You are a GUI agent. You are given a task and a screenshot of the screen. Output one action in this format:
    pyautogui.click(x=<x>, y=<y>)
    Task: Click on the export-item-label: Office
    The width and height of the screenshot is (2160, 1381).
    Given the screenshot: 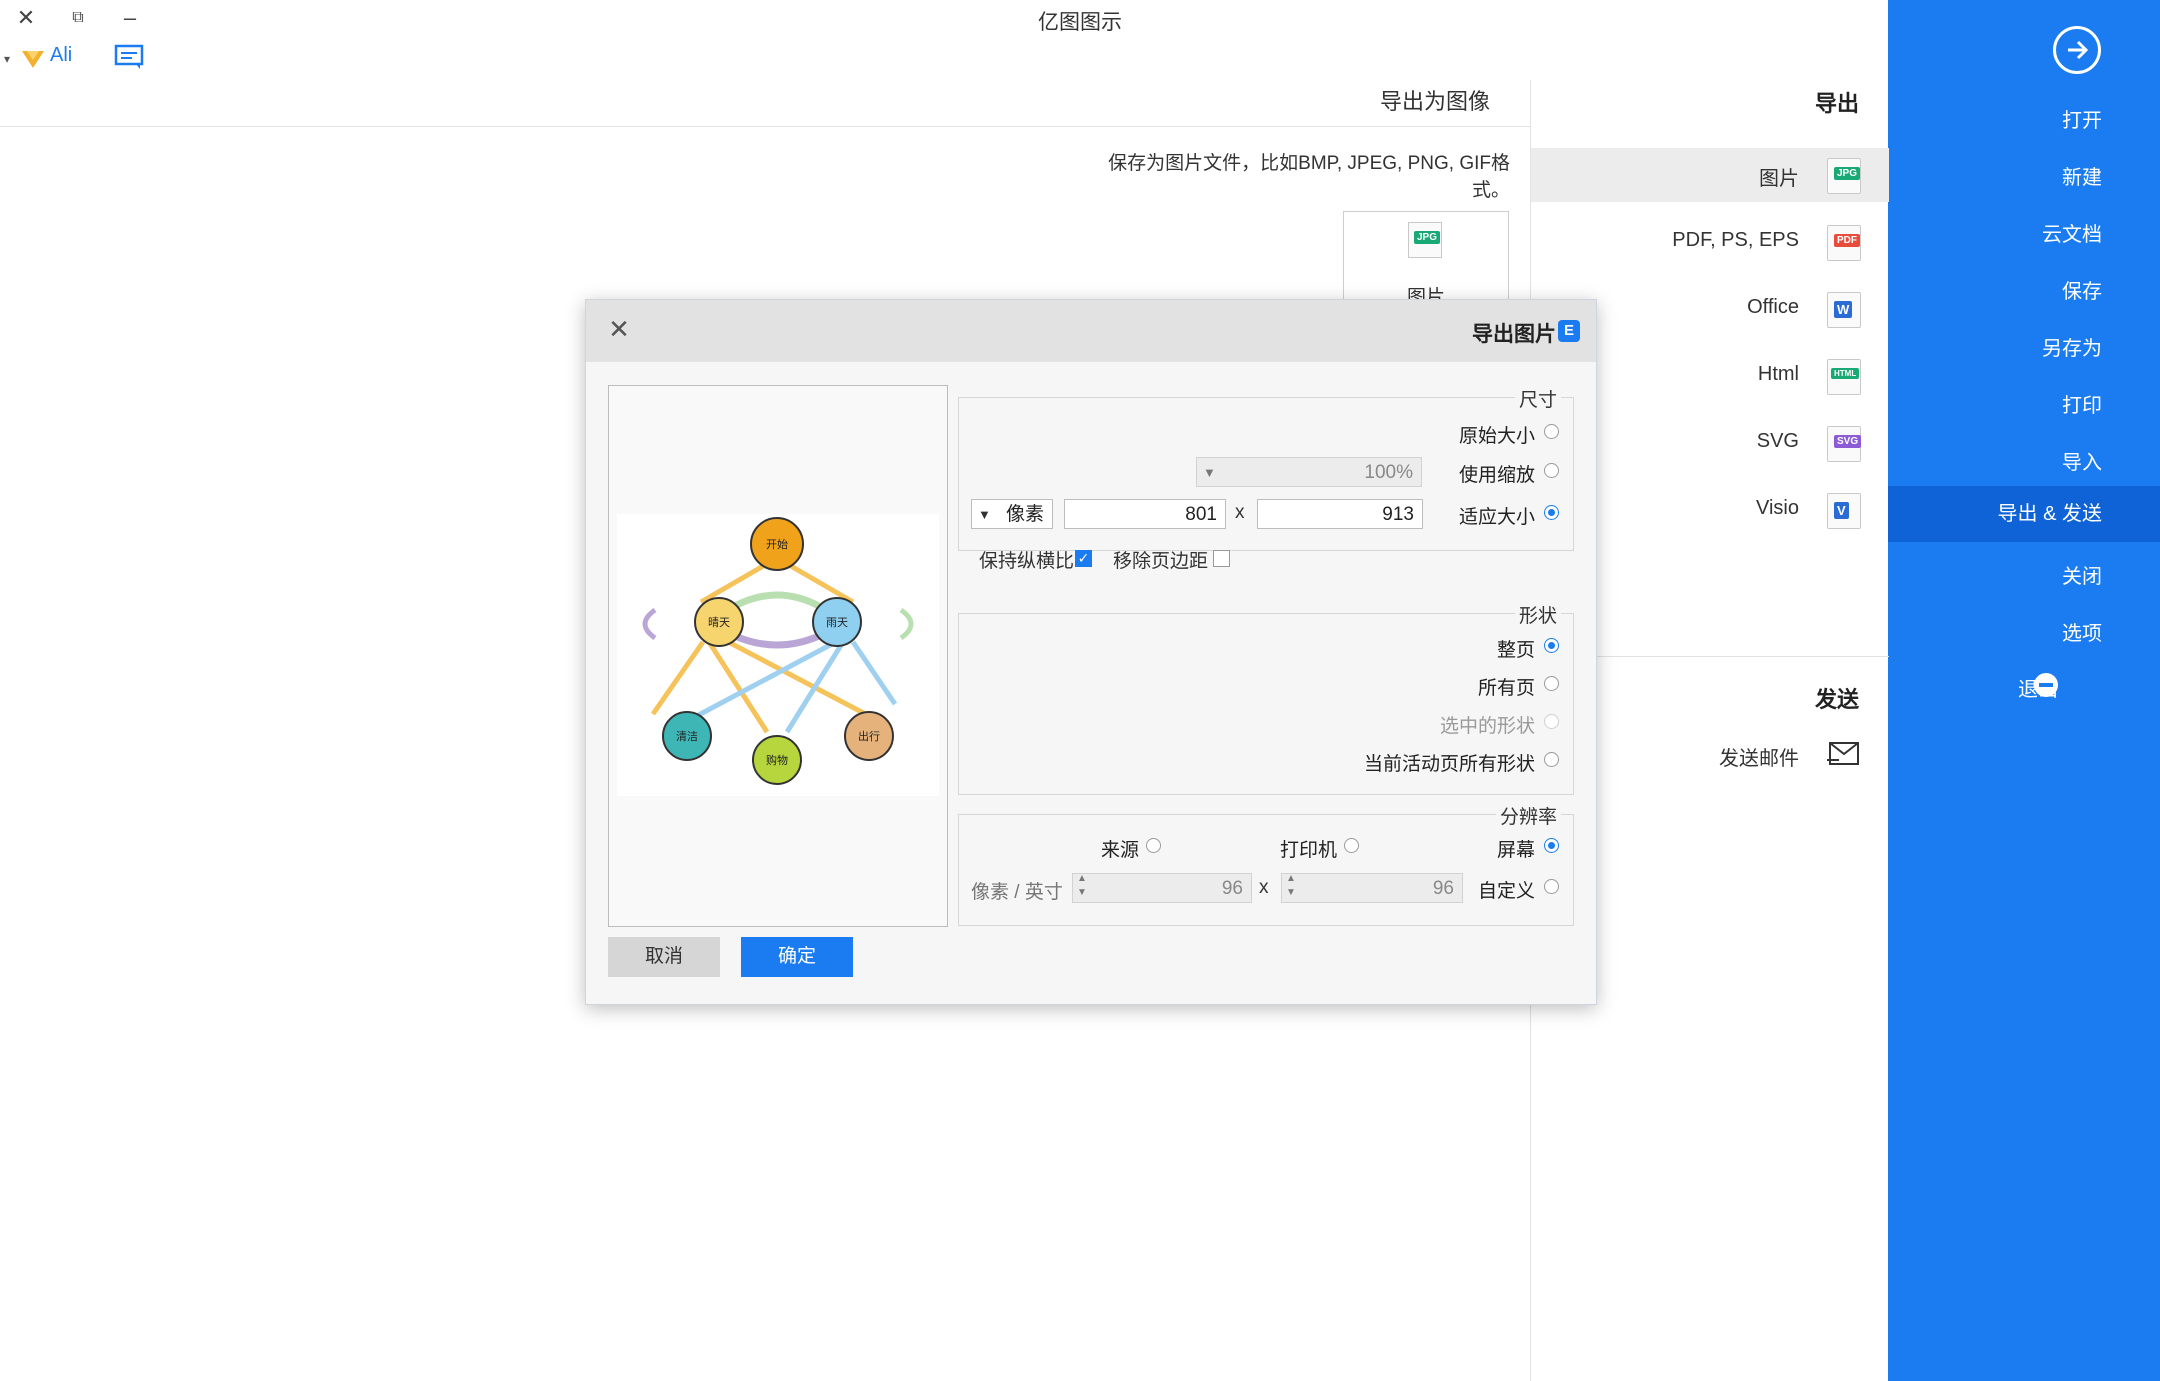 What is the action you would take?
    pyautogui.click(x=1773, y=307)
    